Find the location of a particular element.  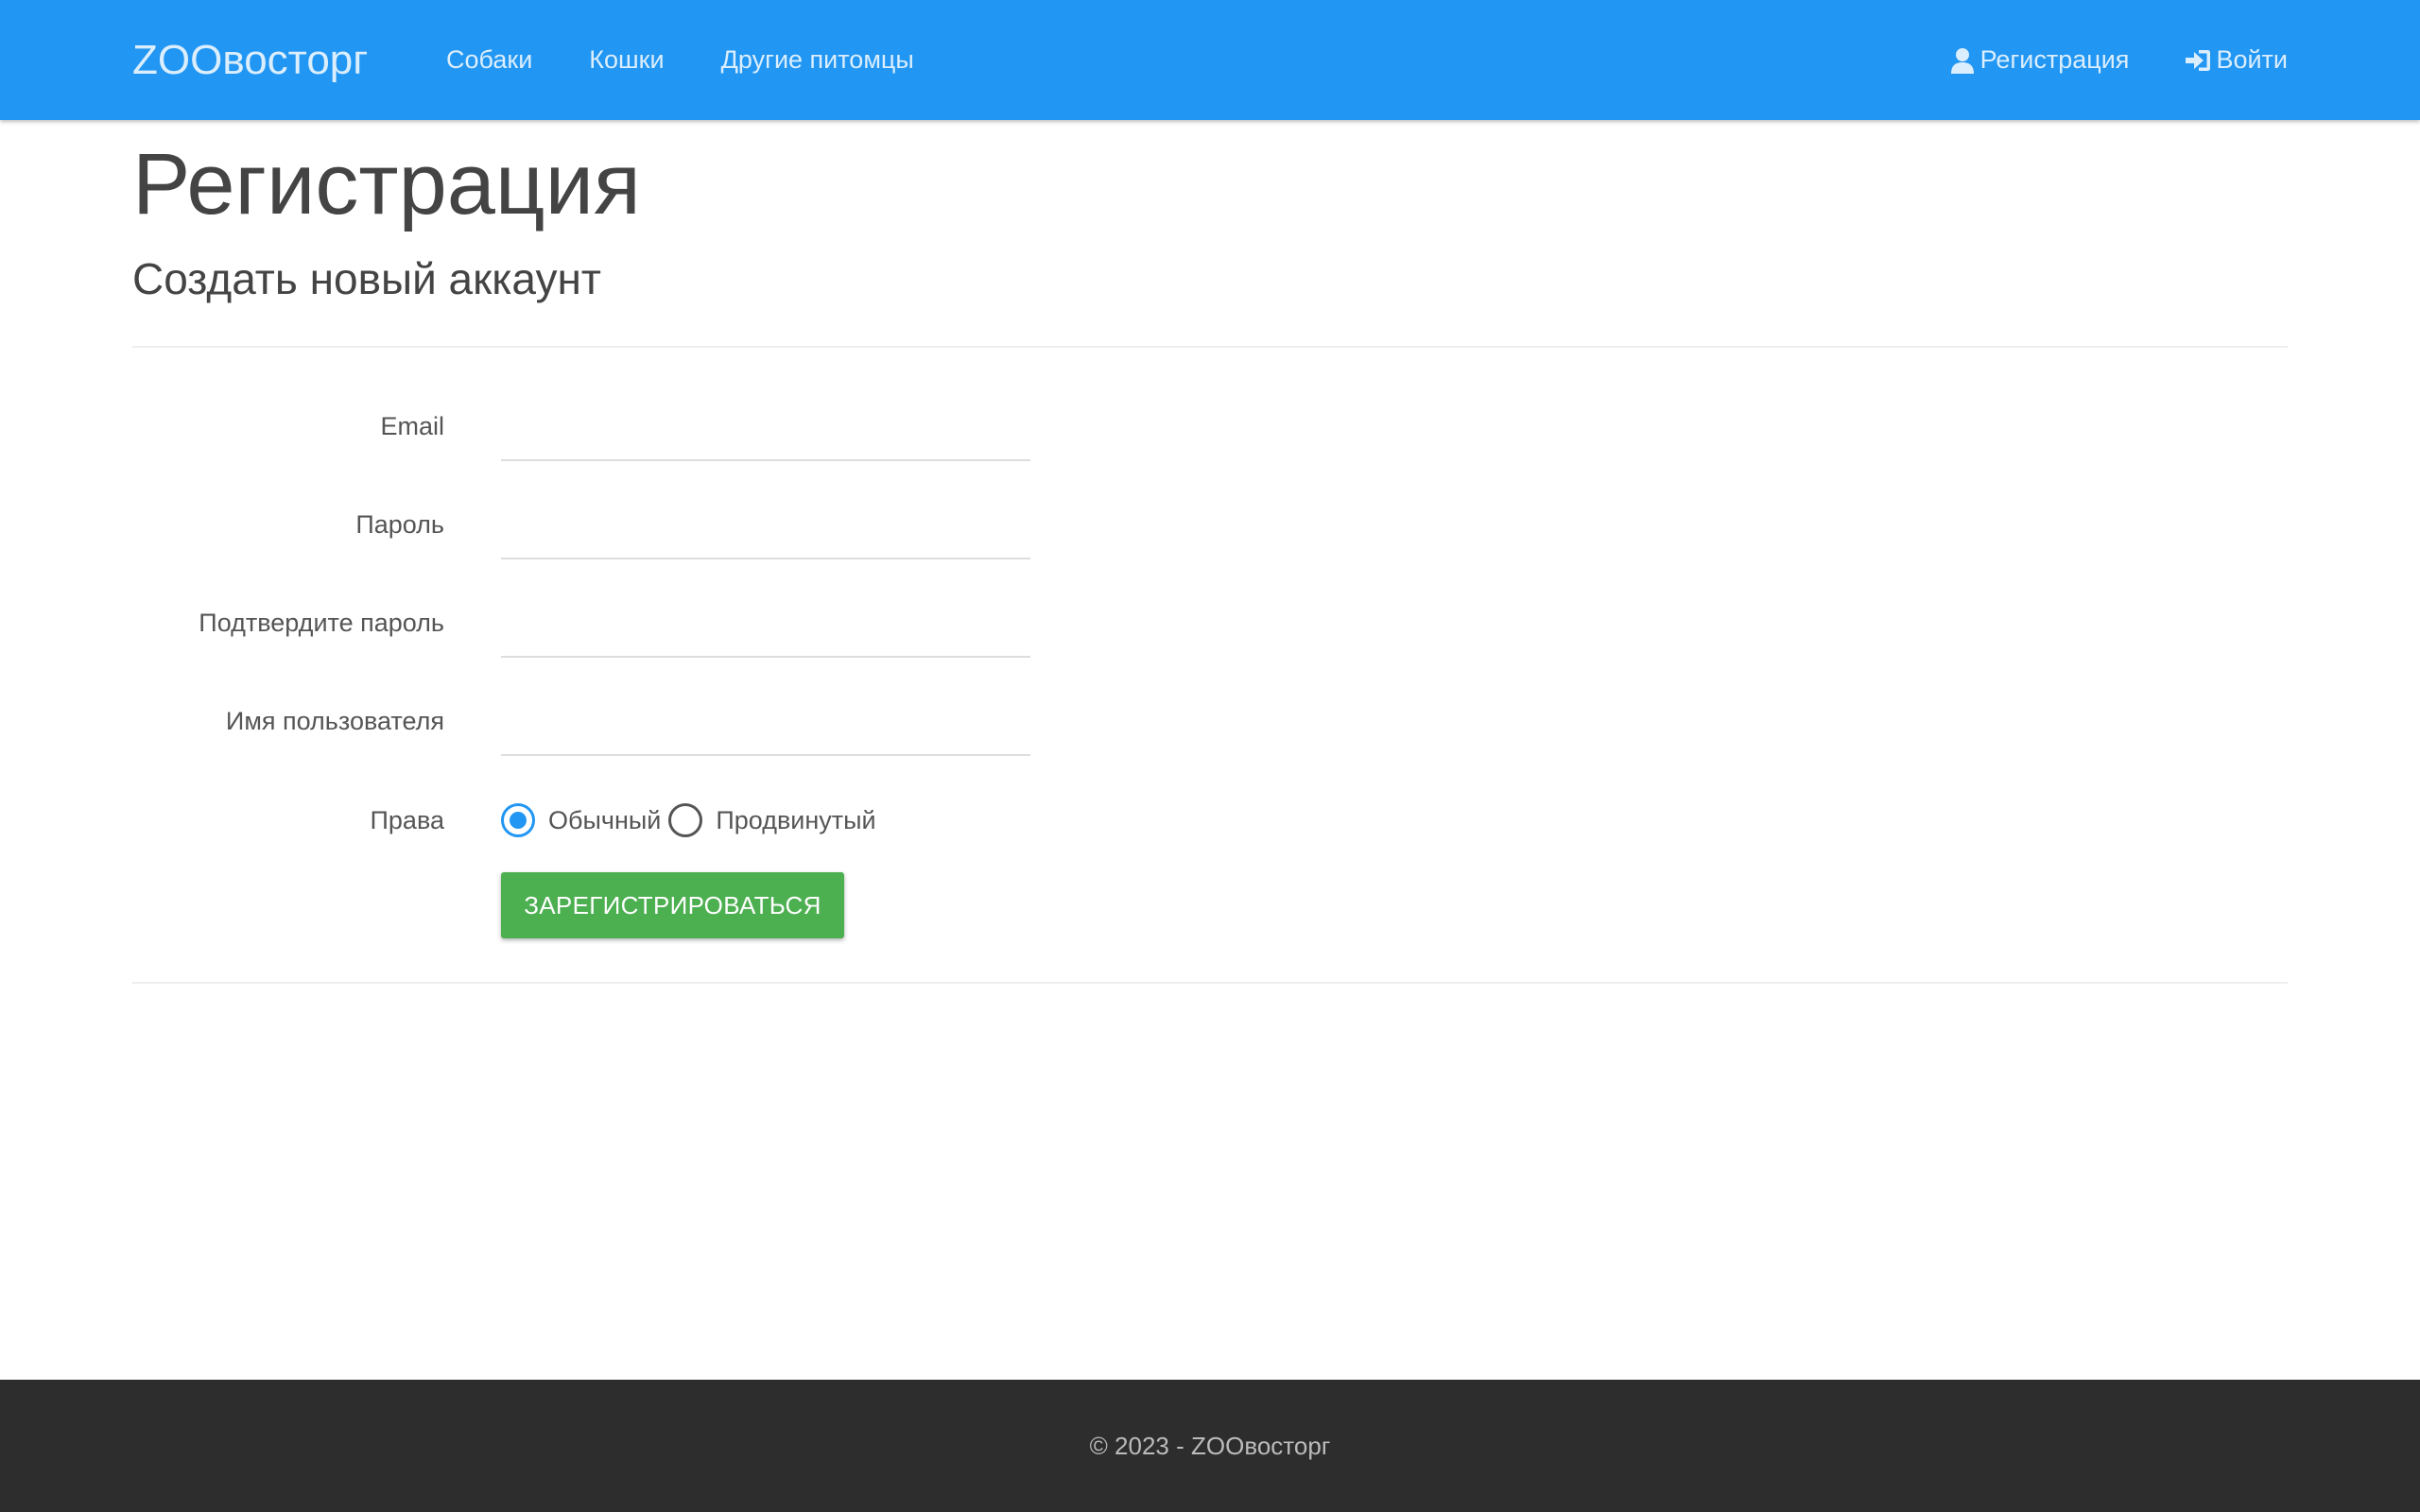

form-group-username: Имя пользователя is located at coordinates (652, 721).